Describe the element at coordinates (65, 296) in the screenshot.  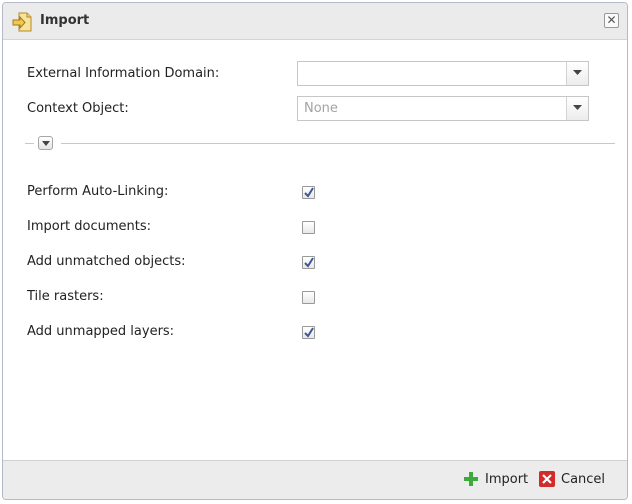
I see `option-label-tile-rasters: Tile rasters:` at that location.